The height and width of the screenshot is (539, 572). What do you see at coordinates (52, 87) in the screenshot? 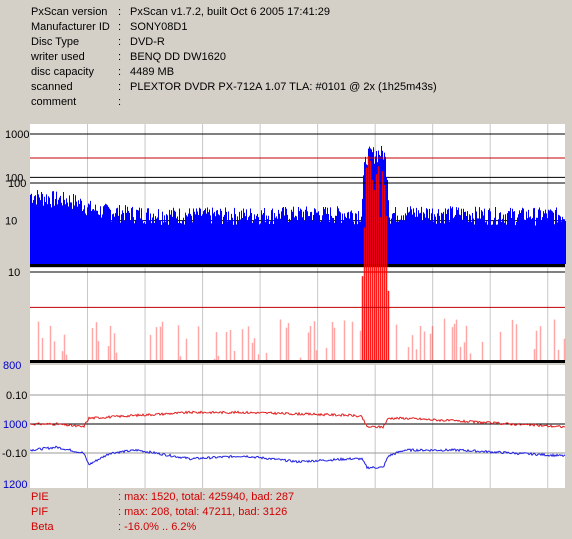
I see `info-label: scanned` at bounding box center [52, 87].